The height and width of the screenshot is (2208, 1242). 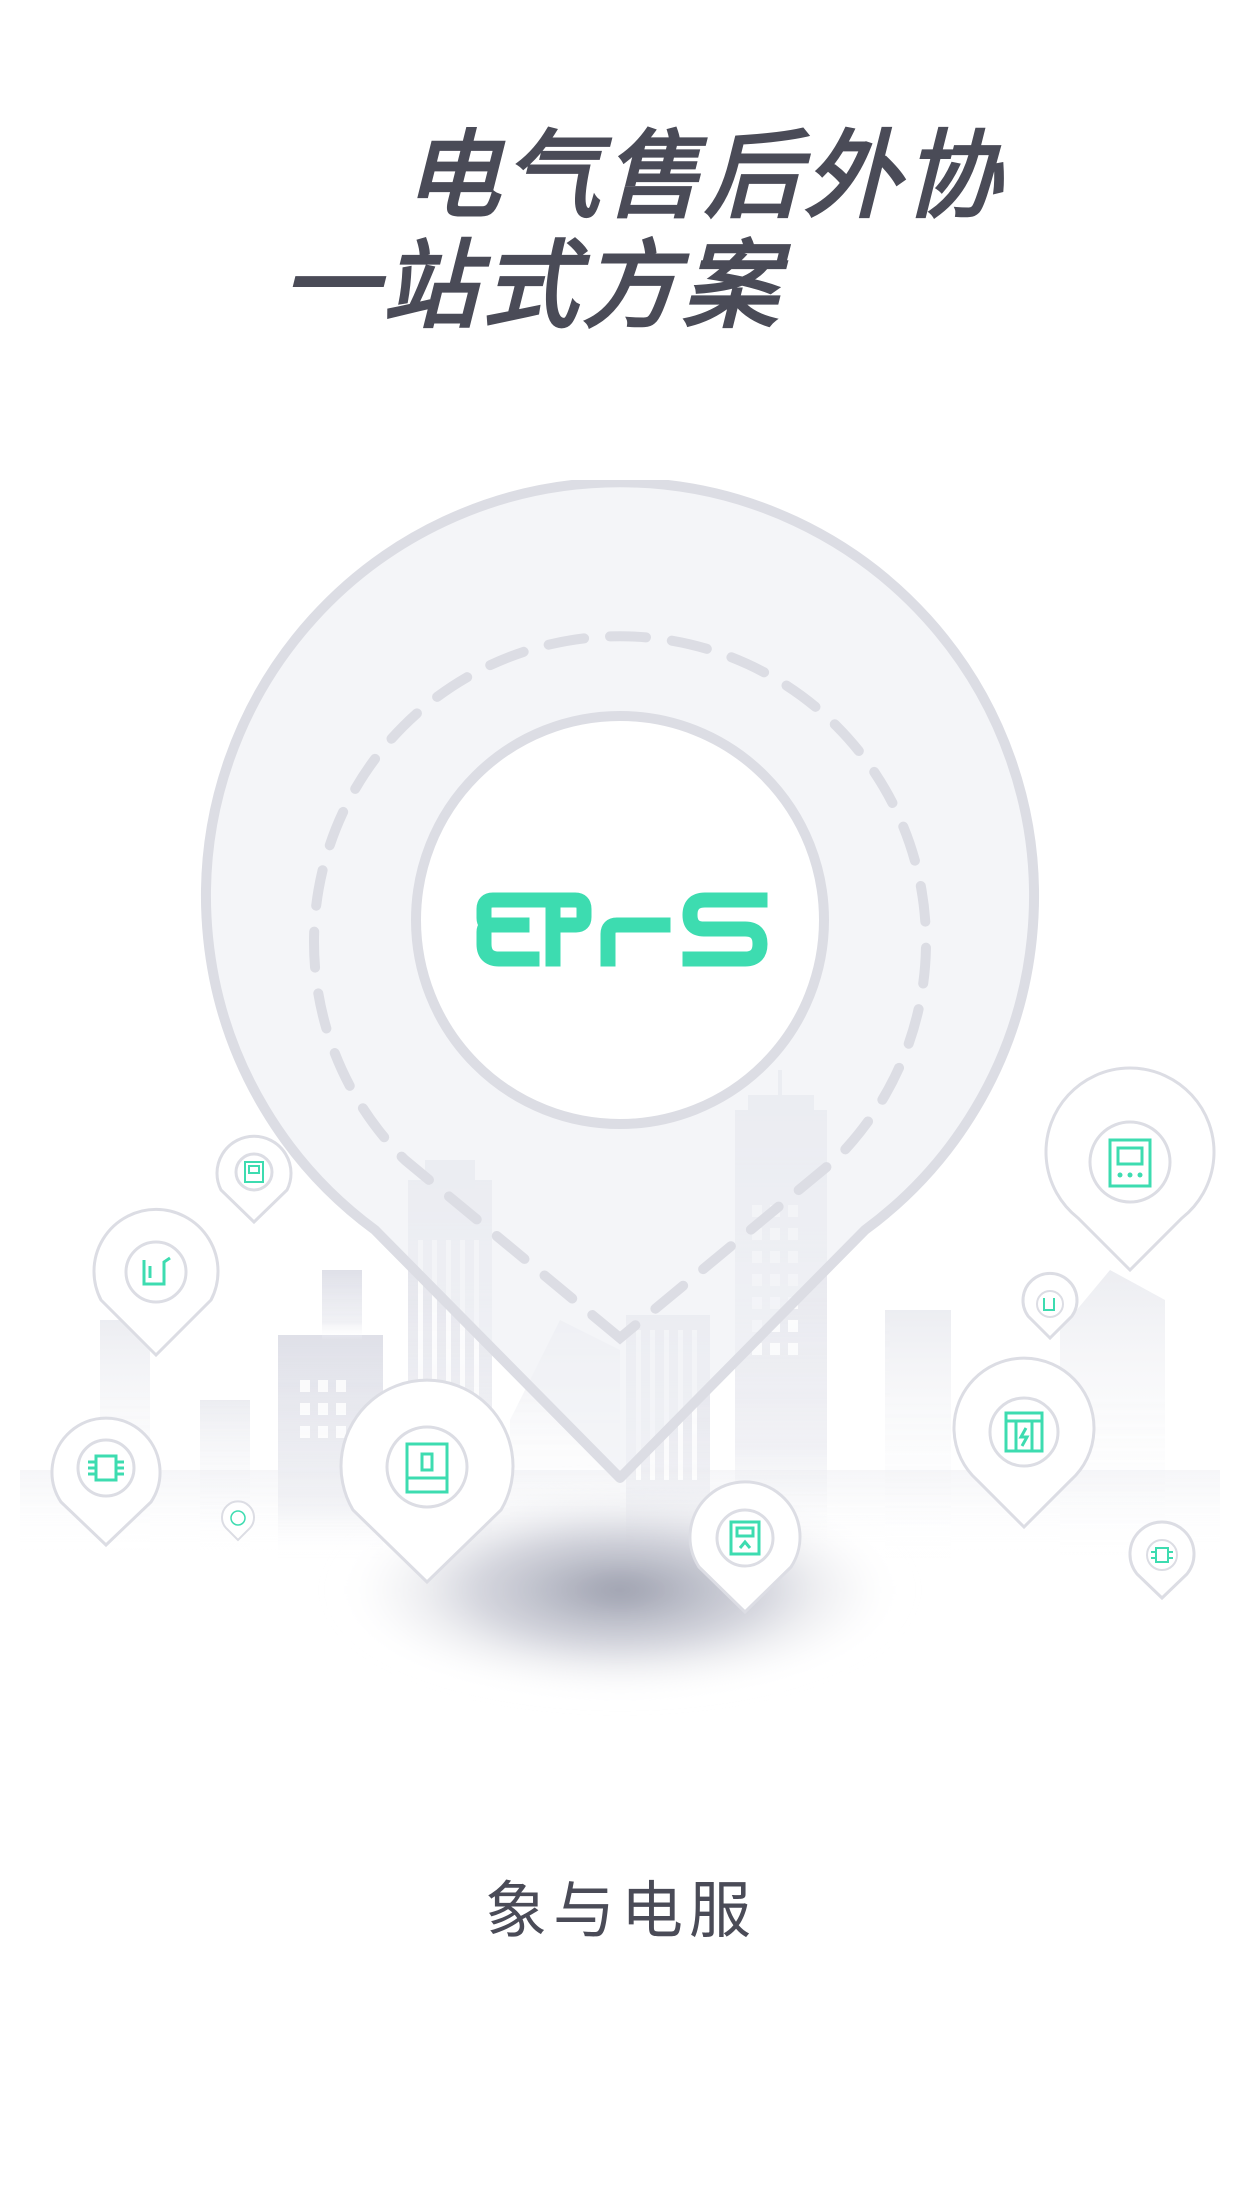 I want to click on small-meter-icon, so click(x=254, y=1179).